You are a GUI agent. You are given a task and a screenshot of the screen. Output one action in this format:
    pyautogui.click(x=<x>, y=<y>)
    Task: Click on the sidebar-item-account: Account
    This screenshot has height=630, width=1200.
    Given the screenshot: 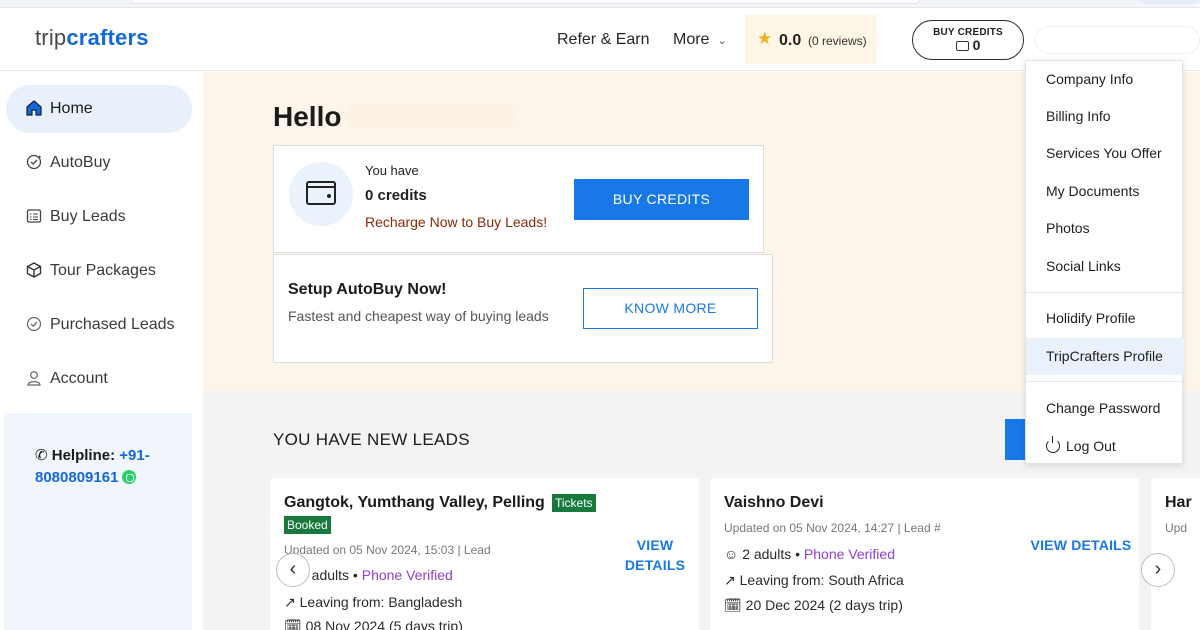 What is the action you would take?
    pyautogui.click(x=99, y=379)
    